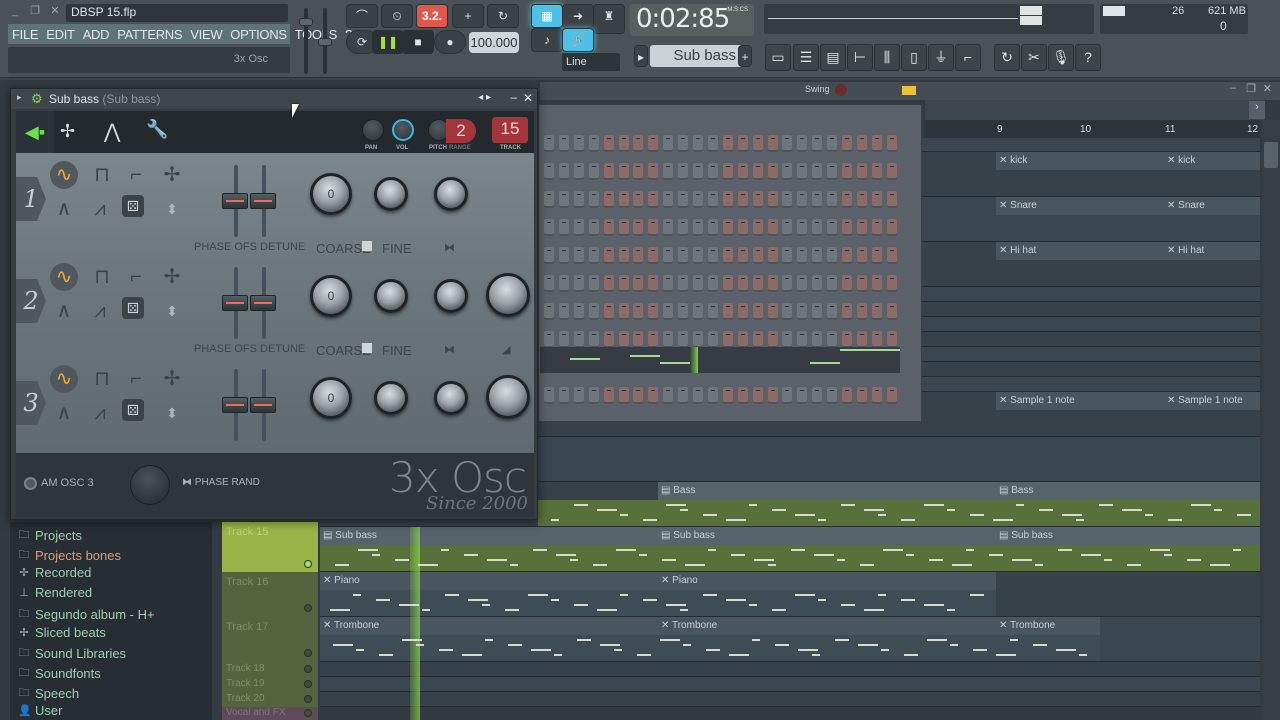 This screenshot has width=1280, height=720. Describe the element at coordinates (172, 311) in the screenshot. I see `custom-wave-icon: ⬍` at that location.